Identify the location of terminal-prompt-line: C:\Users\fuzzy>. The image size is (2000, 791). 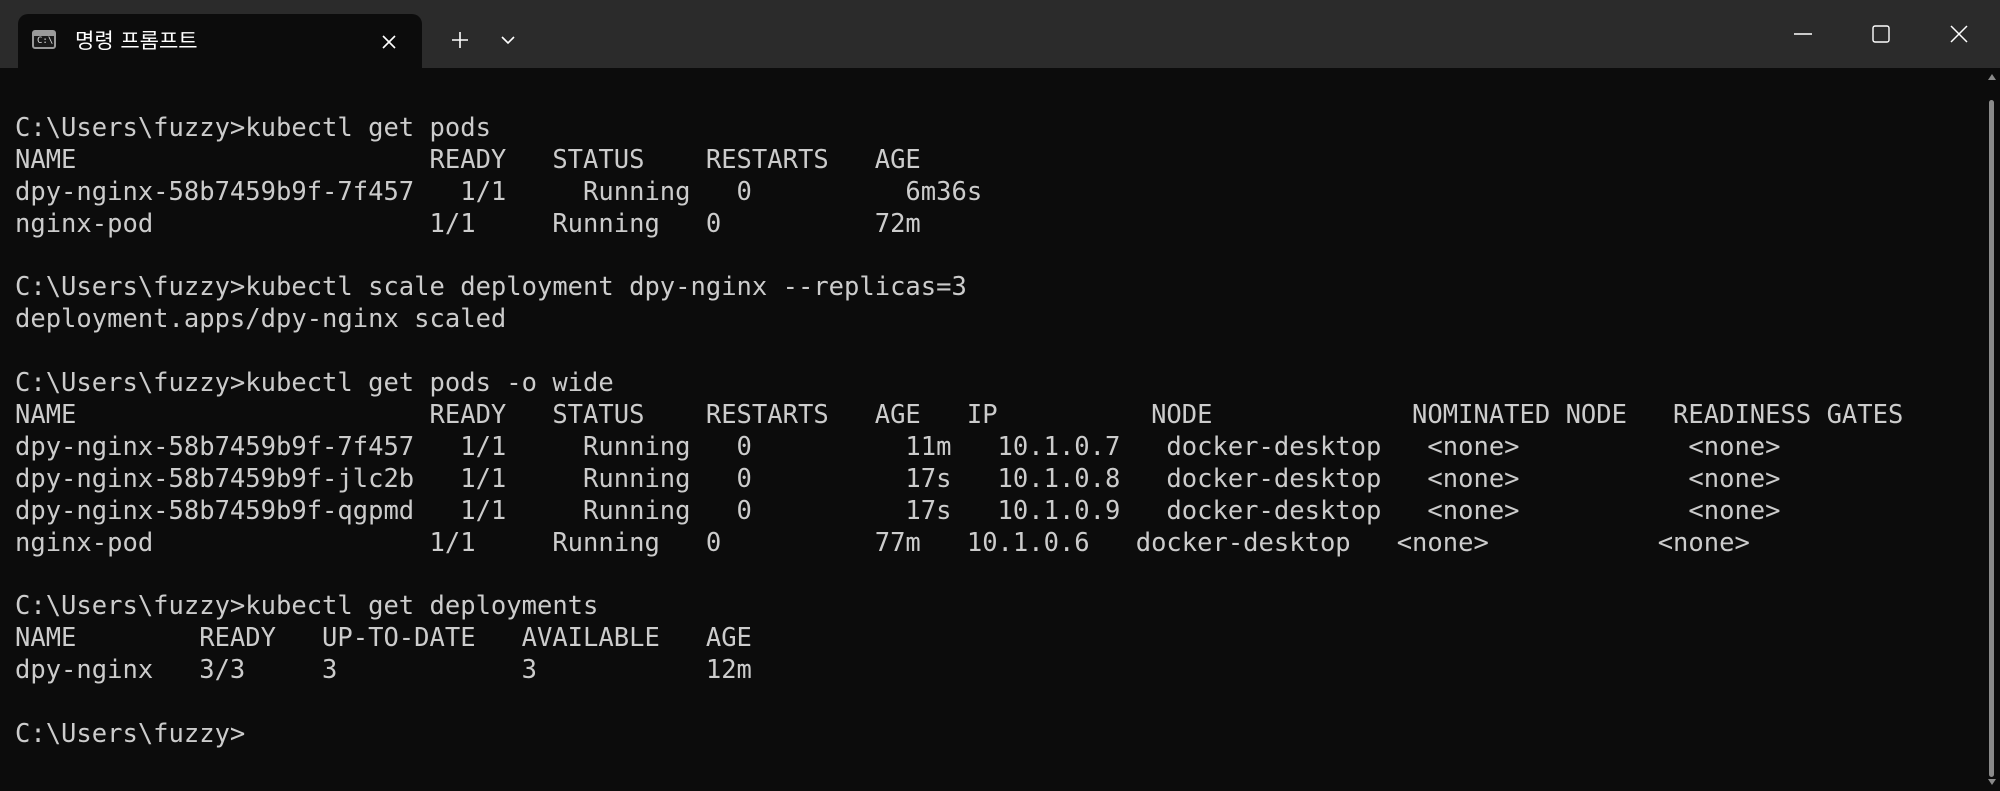
(130, 733).